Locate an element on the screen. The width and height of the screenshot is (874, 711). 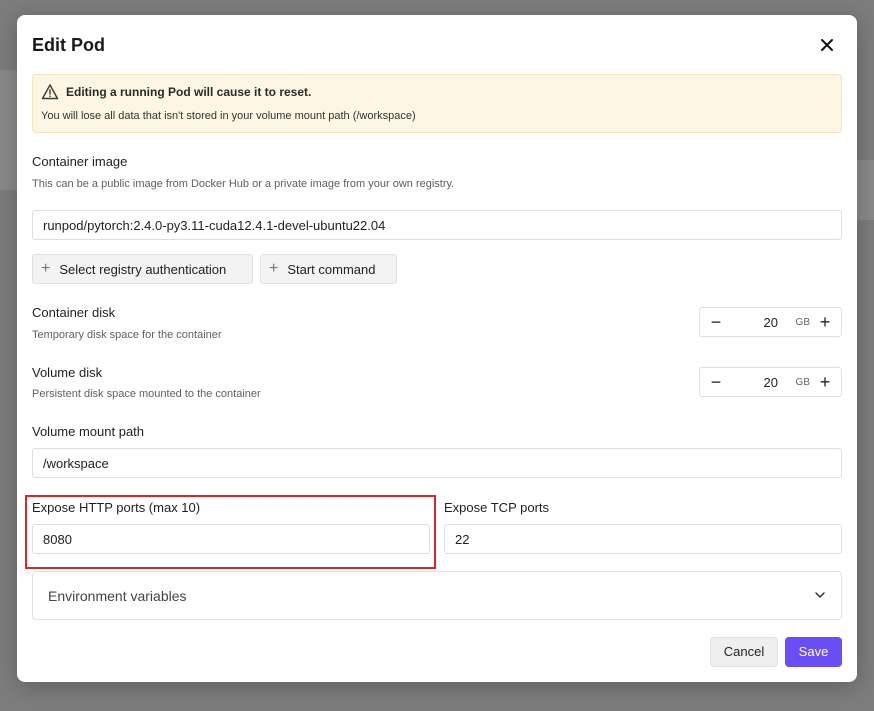
tcp-ports-input is located at coordinates (643, 539).